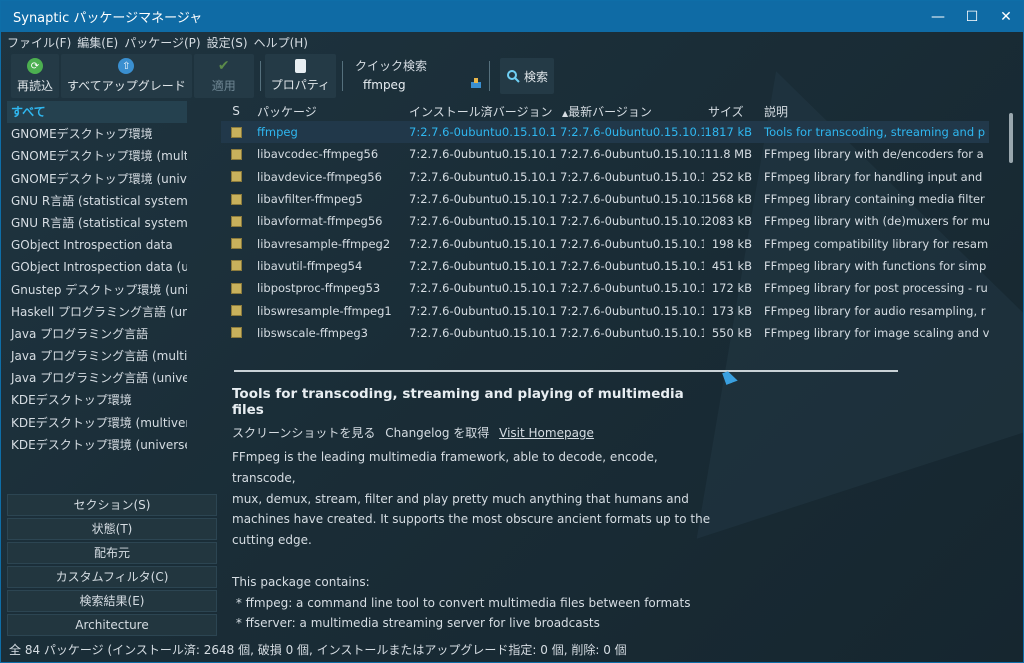 Image resolution: width=1024 pixels, height=663 pixels. I want to click on architecture-filter-button: Architecture, so click(112, 625).